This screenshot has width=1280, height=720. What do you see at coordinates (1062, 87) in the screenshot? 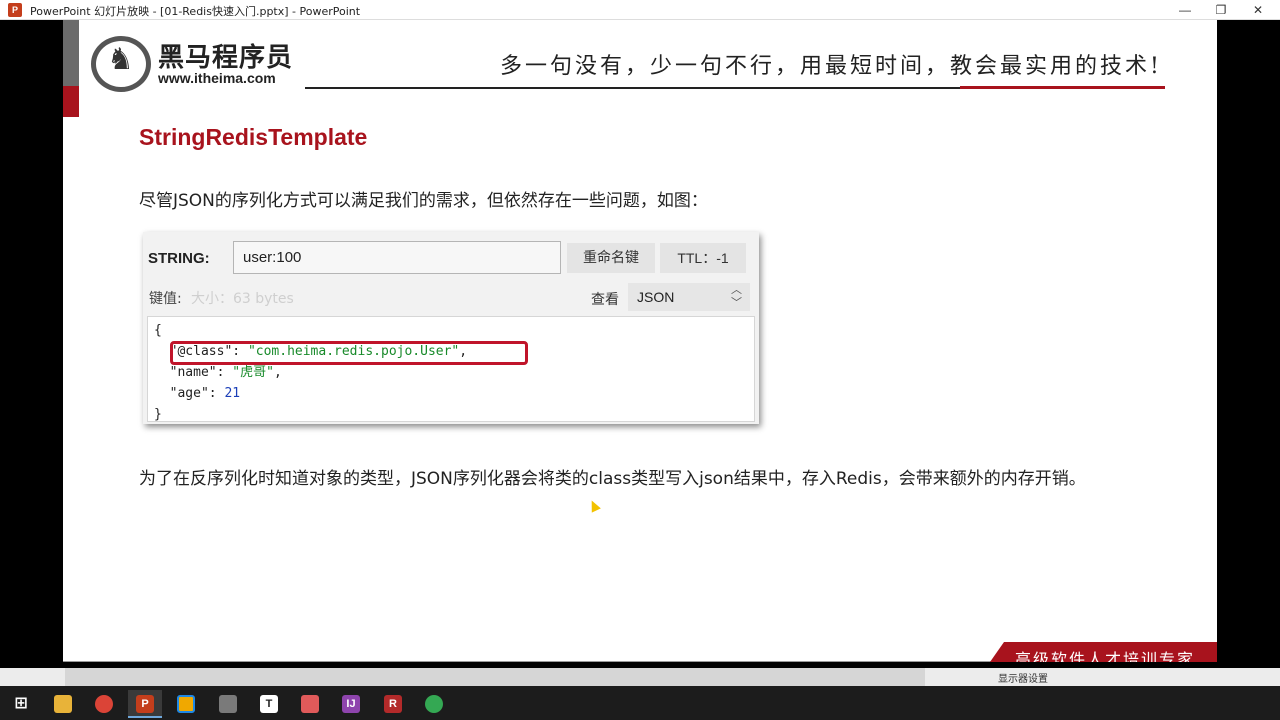
I see `header-divider-accent` at bounding box center [1062, 87].